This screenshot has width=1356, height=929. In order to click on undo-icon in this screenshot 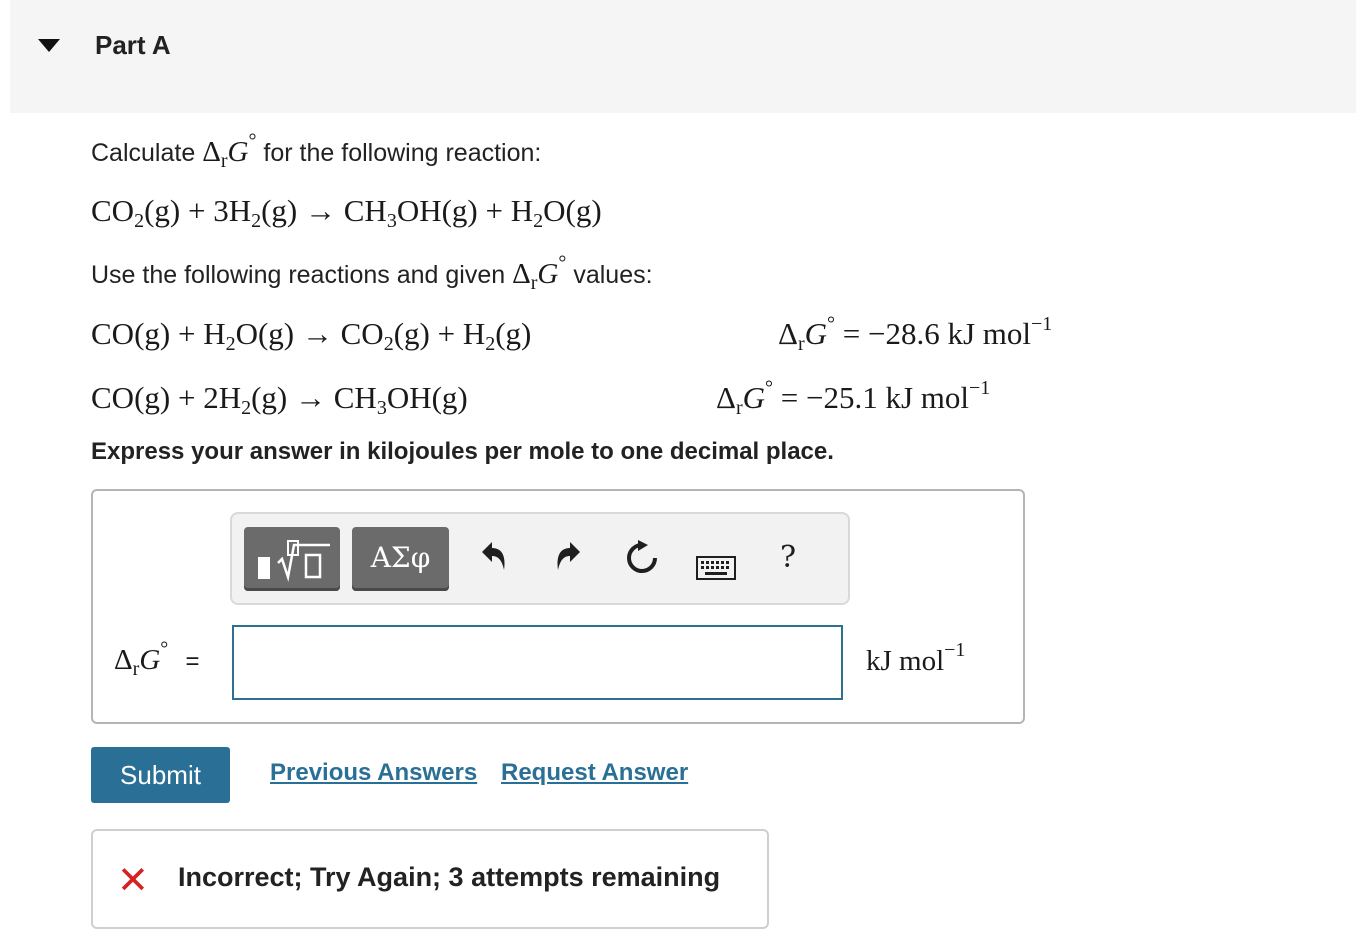, I will do `click(493, 556)`.